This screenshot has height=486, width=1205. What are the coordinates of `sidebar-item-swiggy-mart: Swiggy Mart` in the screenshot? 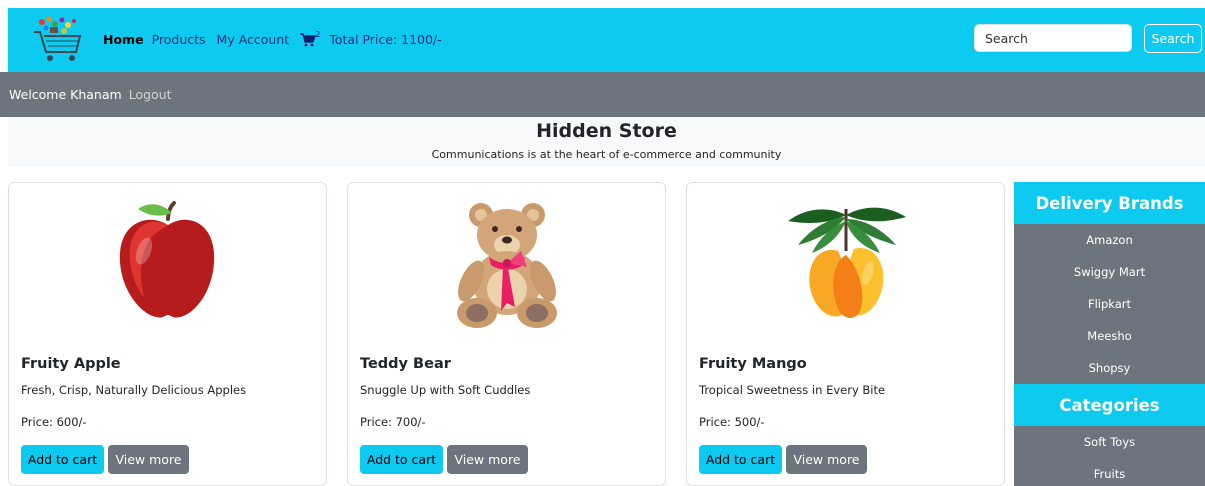 It's located at (1109, 272).